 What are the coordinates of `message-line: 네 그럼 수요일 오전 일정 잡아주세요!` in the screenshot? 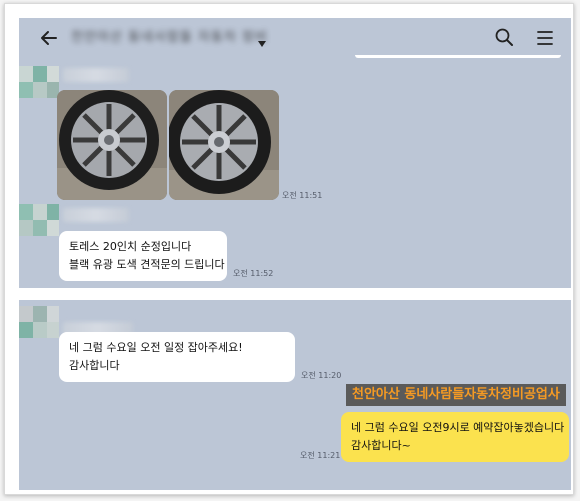 It's located at (156, 347).